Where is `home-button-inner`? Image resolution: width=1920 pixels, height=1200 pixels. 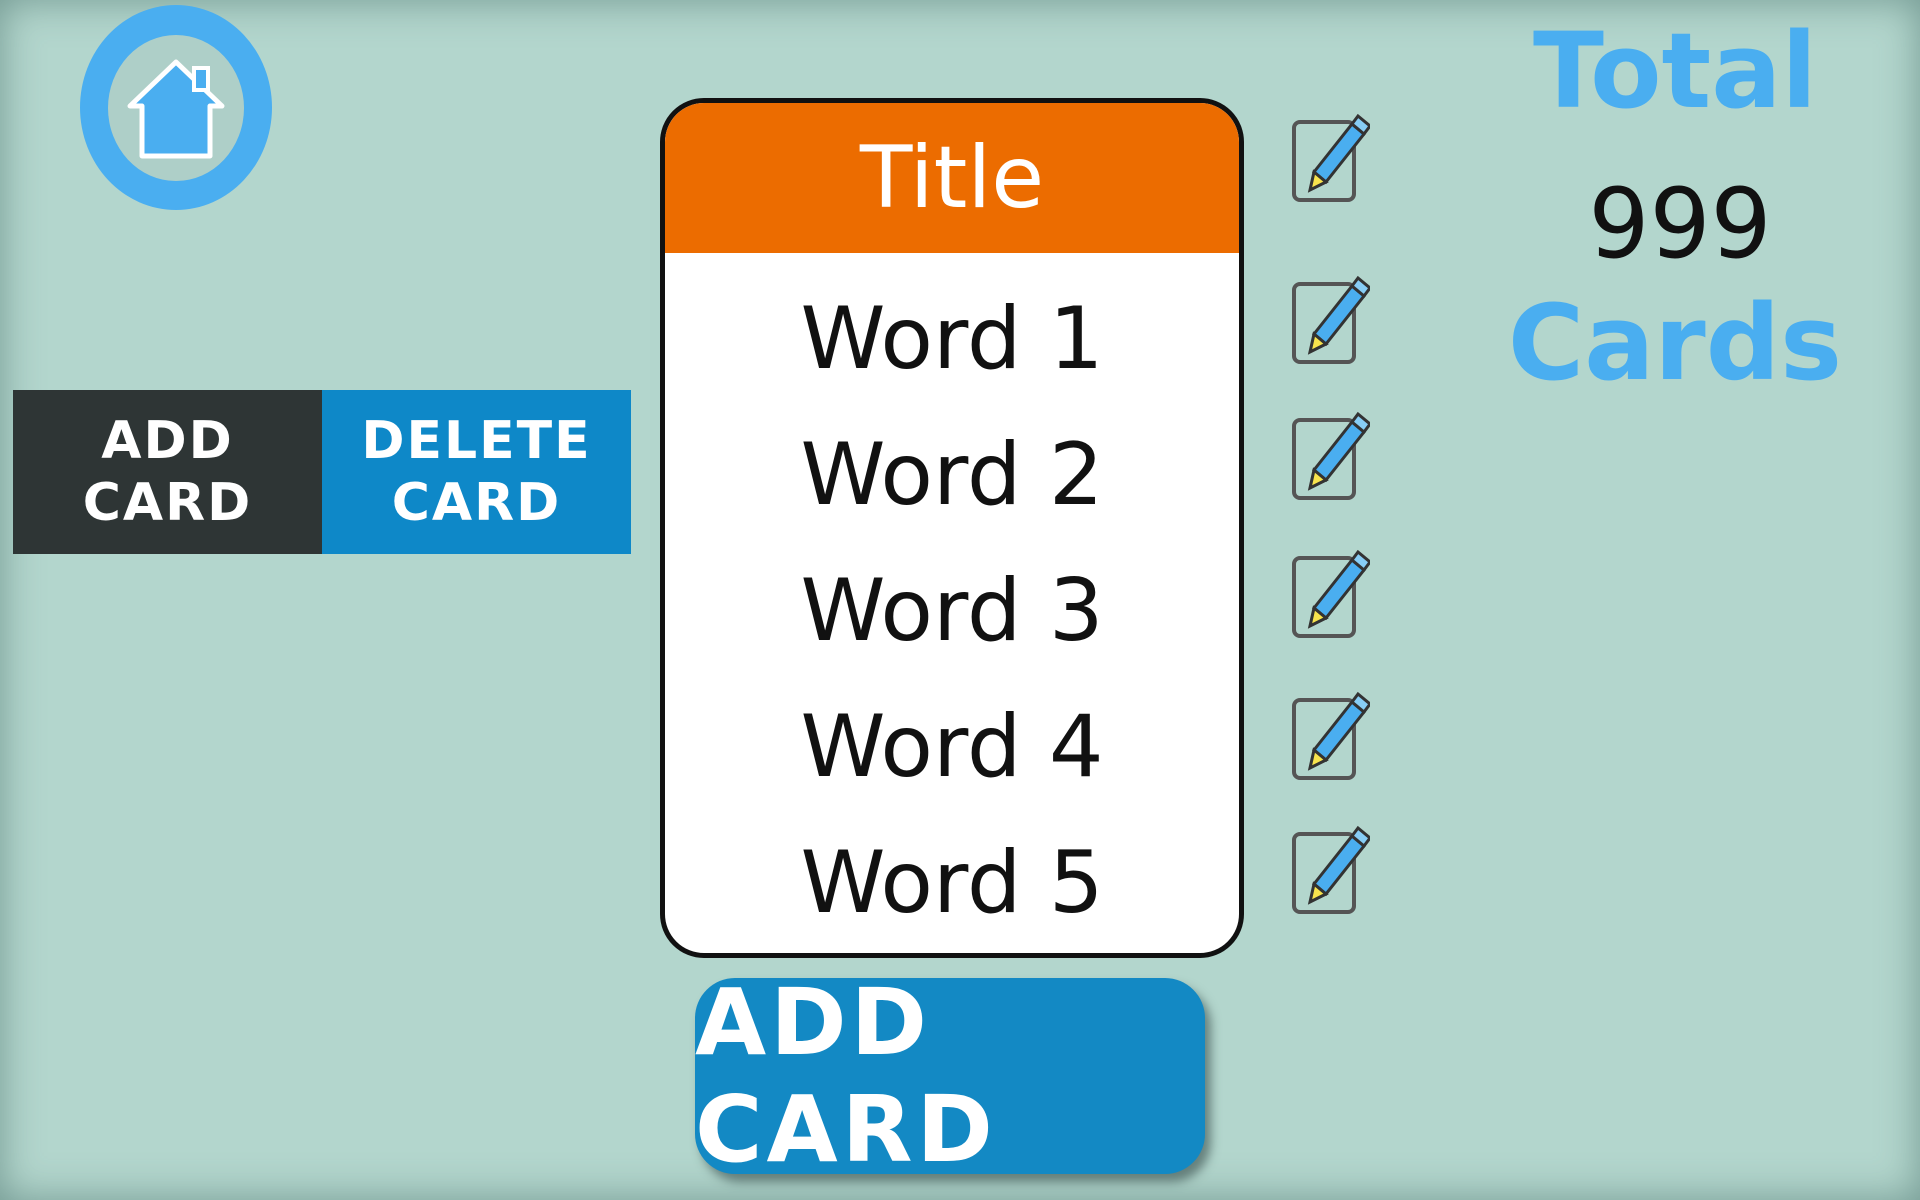
home-button-inner is located at coordinates (176, 107).